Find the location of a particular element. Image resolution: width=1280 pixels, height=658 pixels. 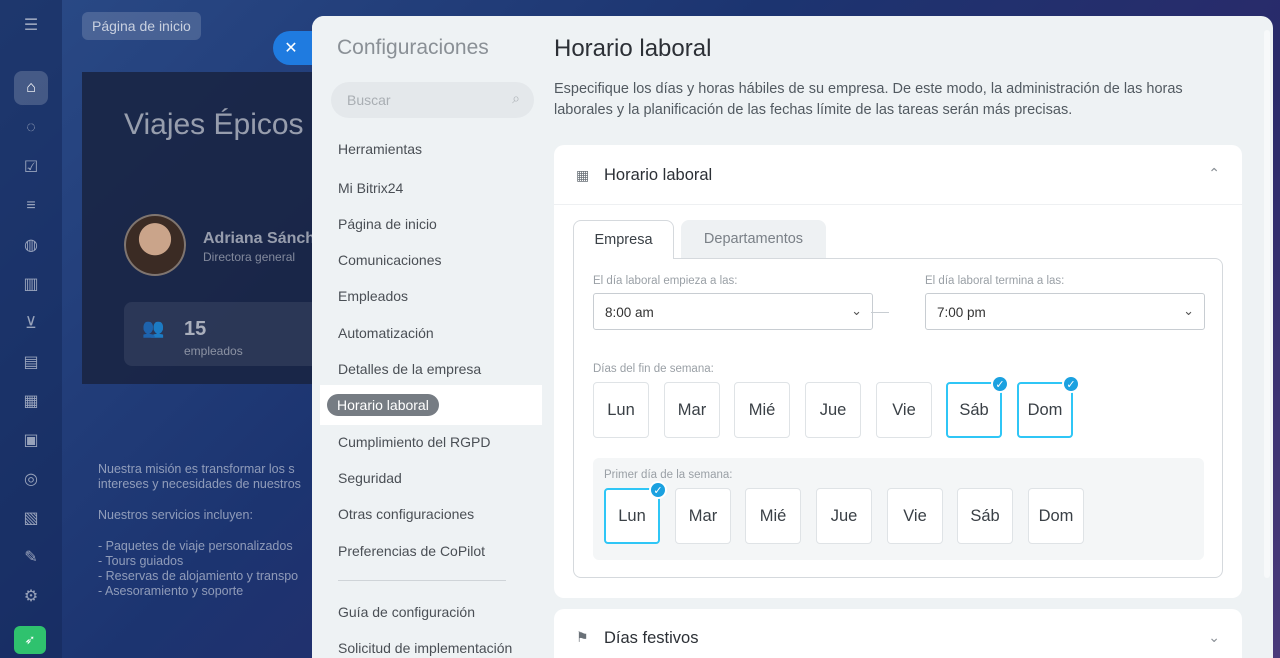

panel-title: Horario laboral is located at coordinates (658, 175).